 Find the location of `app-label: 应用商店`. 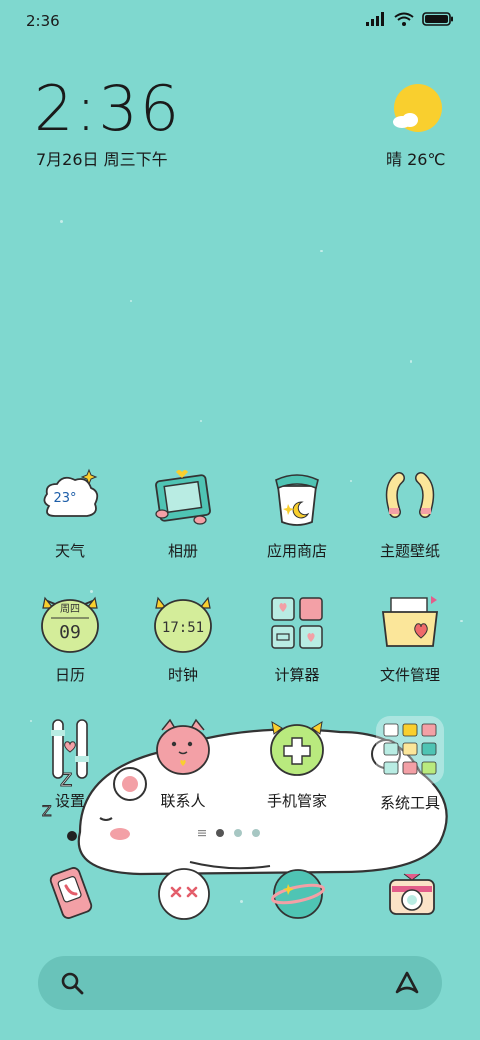

app-label: 应用商店 is located at coordinates (296, 551).